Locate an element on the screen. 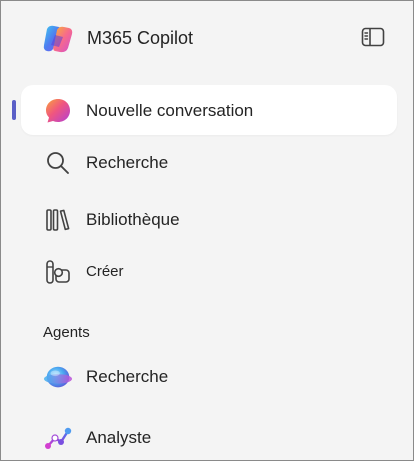 The width and height of the screenshot is (414, 462). nav-create-label: Créer is located at coordinates (105, 271).